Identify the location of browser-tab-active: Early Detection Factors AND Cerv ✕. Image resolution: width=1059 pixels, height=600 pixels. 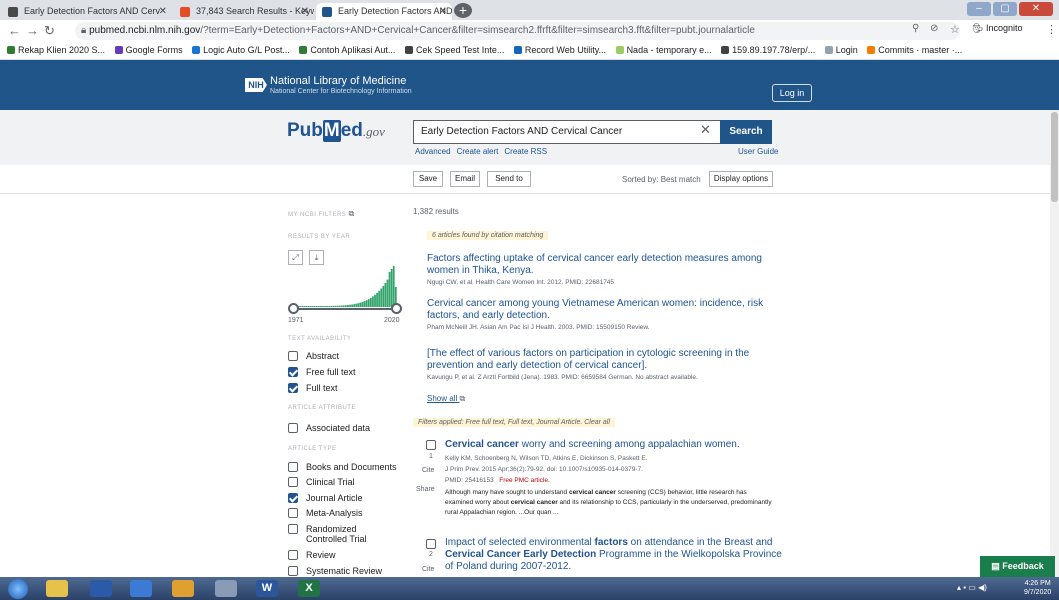
(384, 11).